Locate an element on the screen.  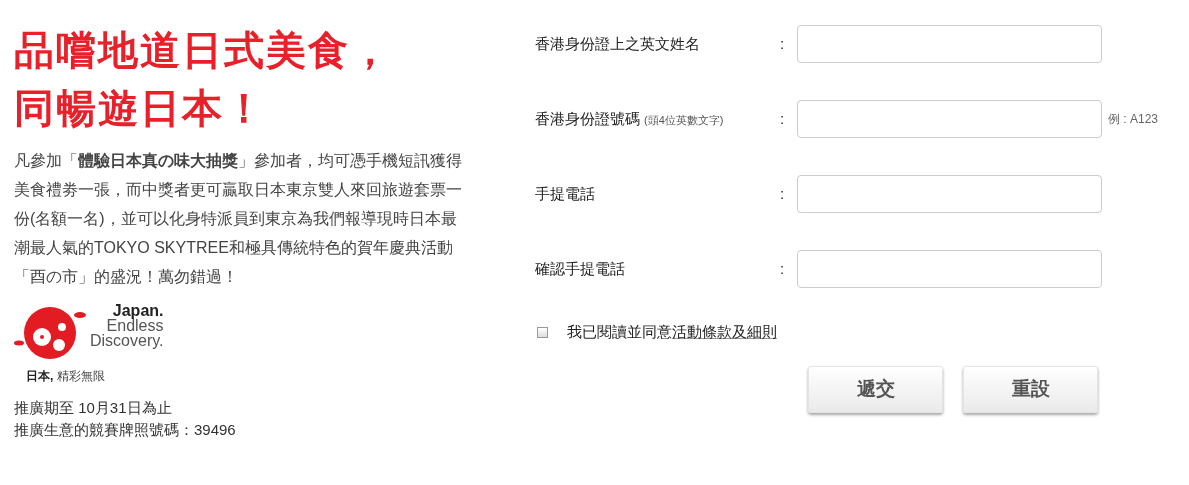
terms-link: 活動條款及細則 is located at coordinates (724, 332).